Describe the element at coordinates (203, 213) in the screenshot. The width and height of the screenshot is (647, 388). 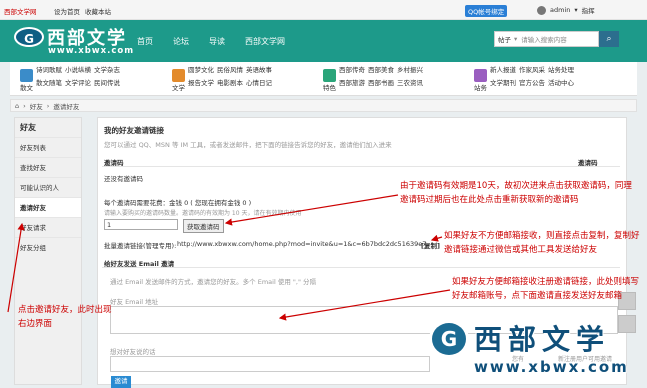
I see `buy-hint: 请输入要购买的邀请码数量。邀请码的有效期为 10 天，请在有效期内使用` at that location.